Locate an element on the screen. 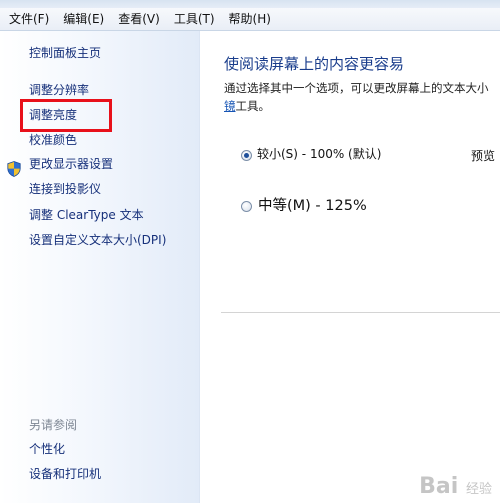  sidebar-item-cleartype: 调整 ClearType 文本 is located at coordinates (86, 215).